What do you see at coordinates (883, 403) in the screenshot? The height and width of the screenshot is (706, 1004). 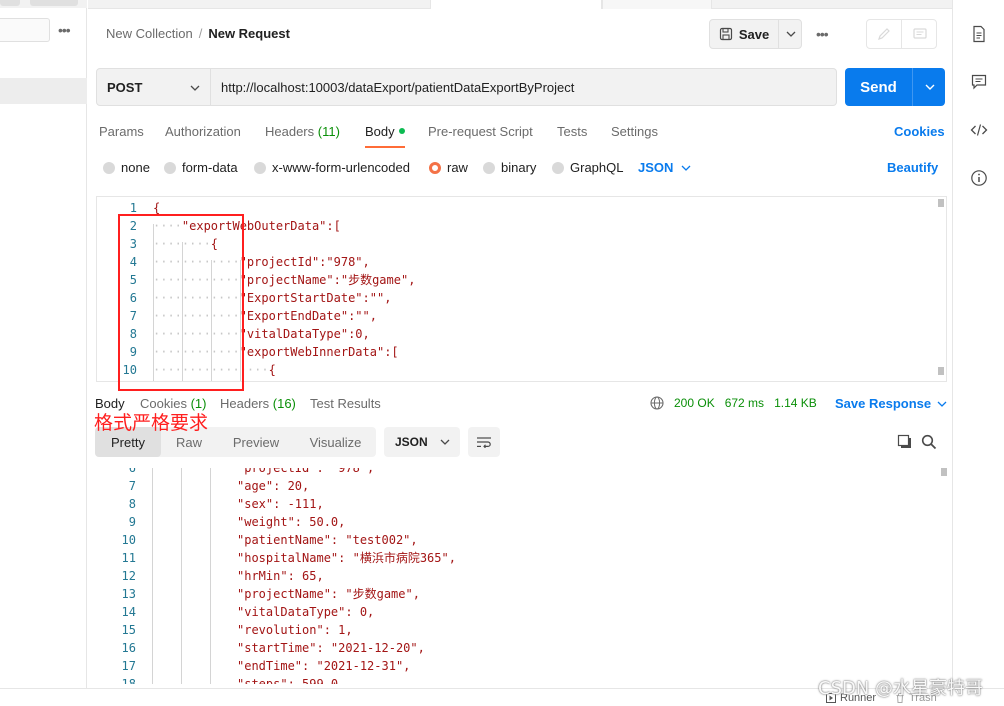 I see `save-response-label: Save Response` at bounding box center [883, 403].